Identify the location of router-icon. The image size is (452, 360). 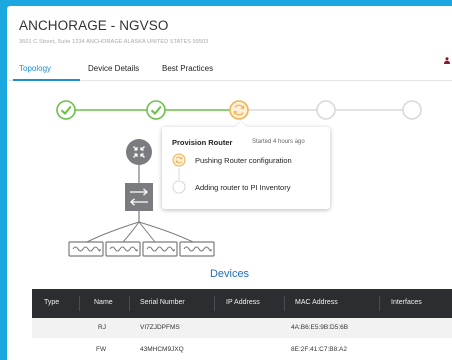
(139, 152).